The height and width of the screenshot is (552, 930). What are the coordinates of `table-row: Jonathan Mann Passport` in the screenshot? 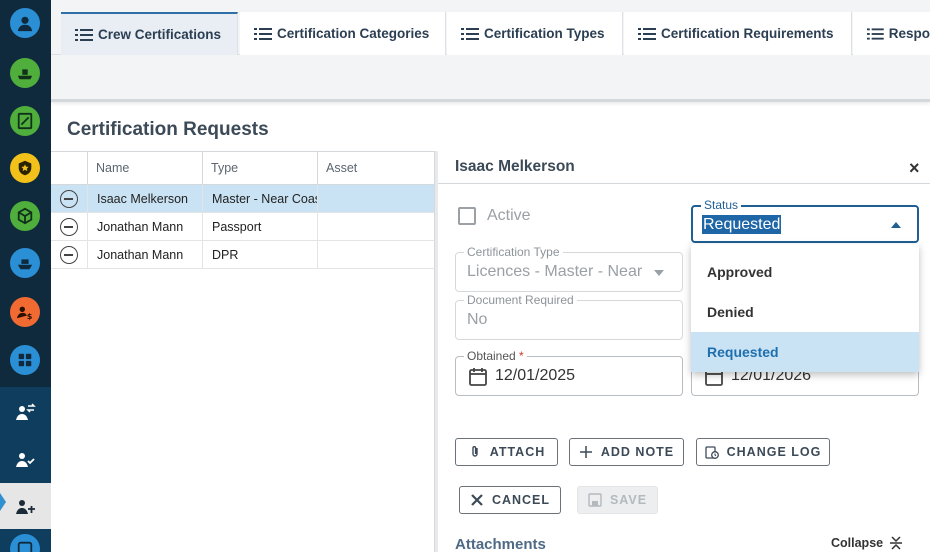 It's located at (242, 227).